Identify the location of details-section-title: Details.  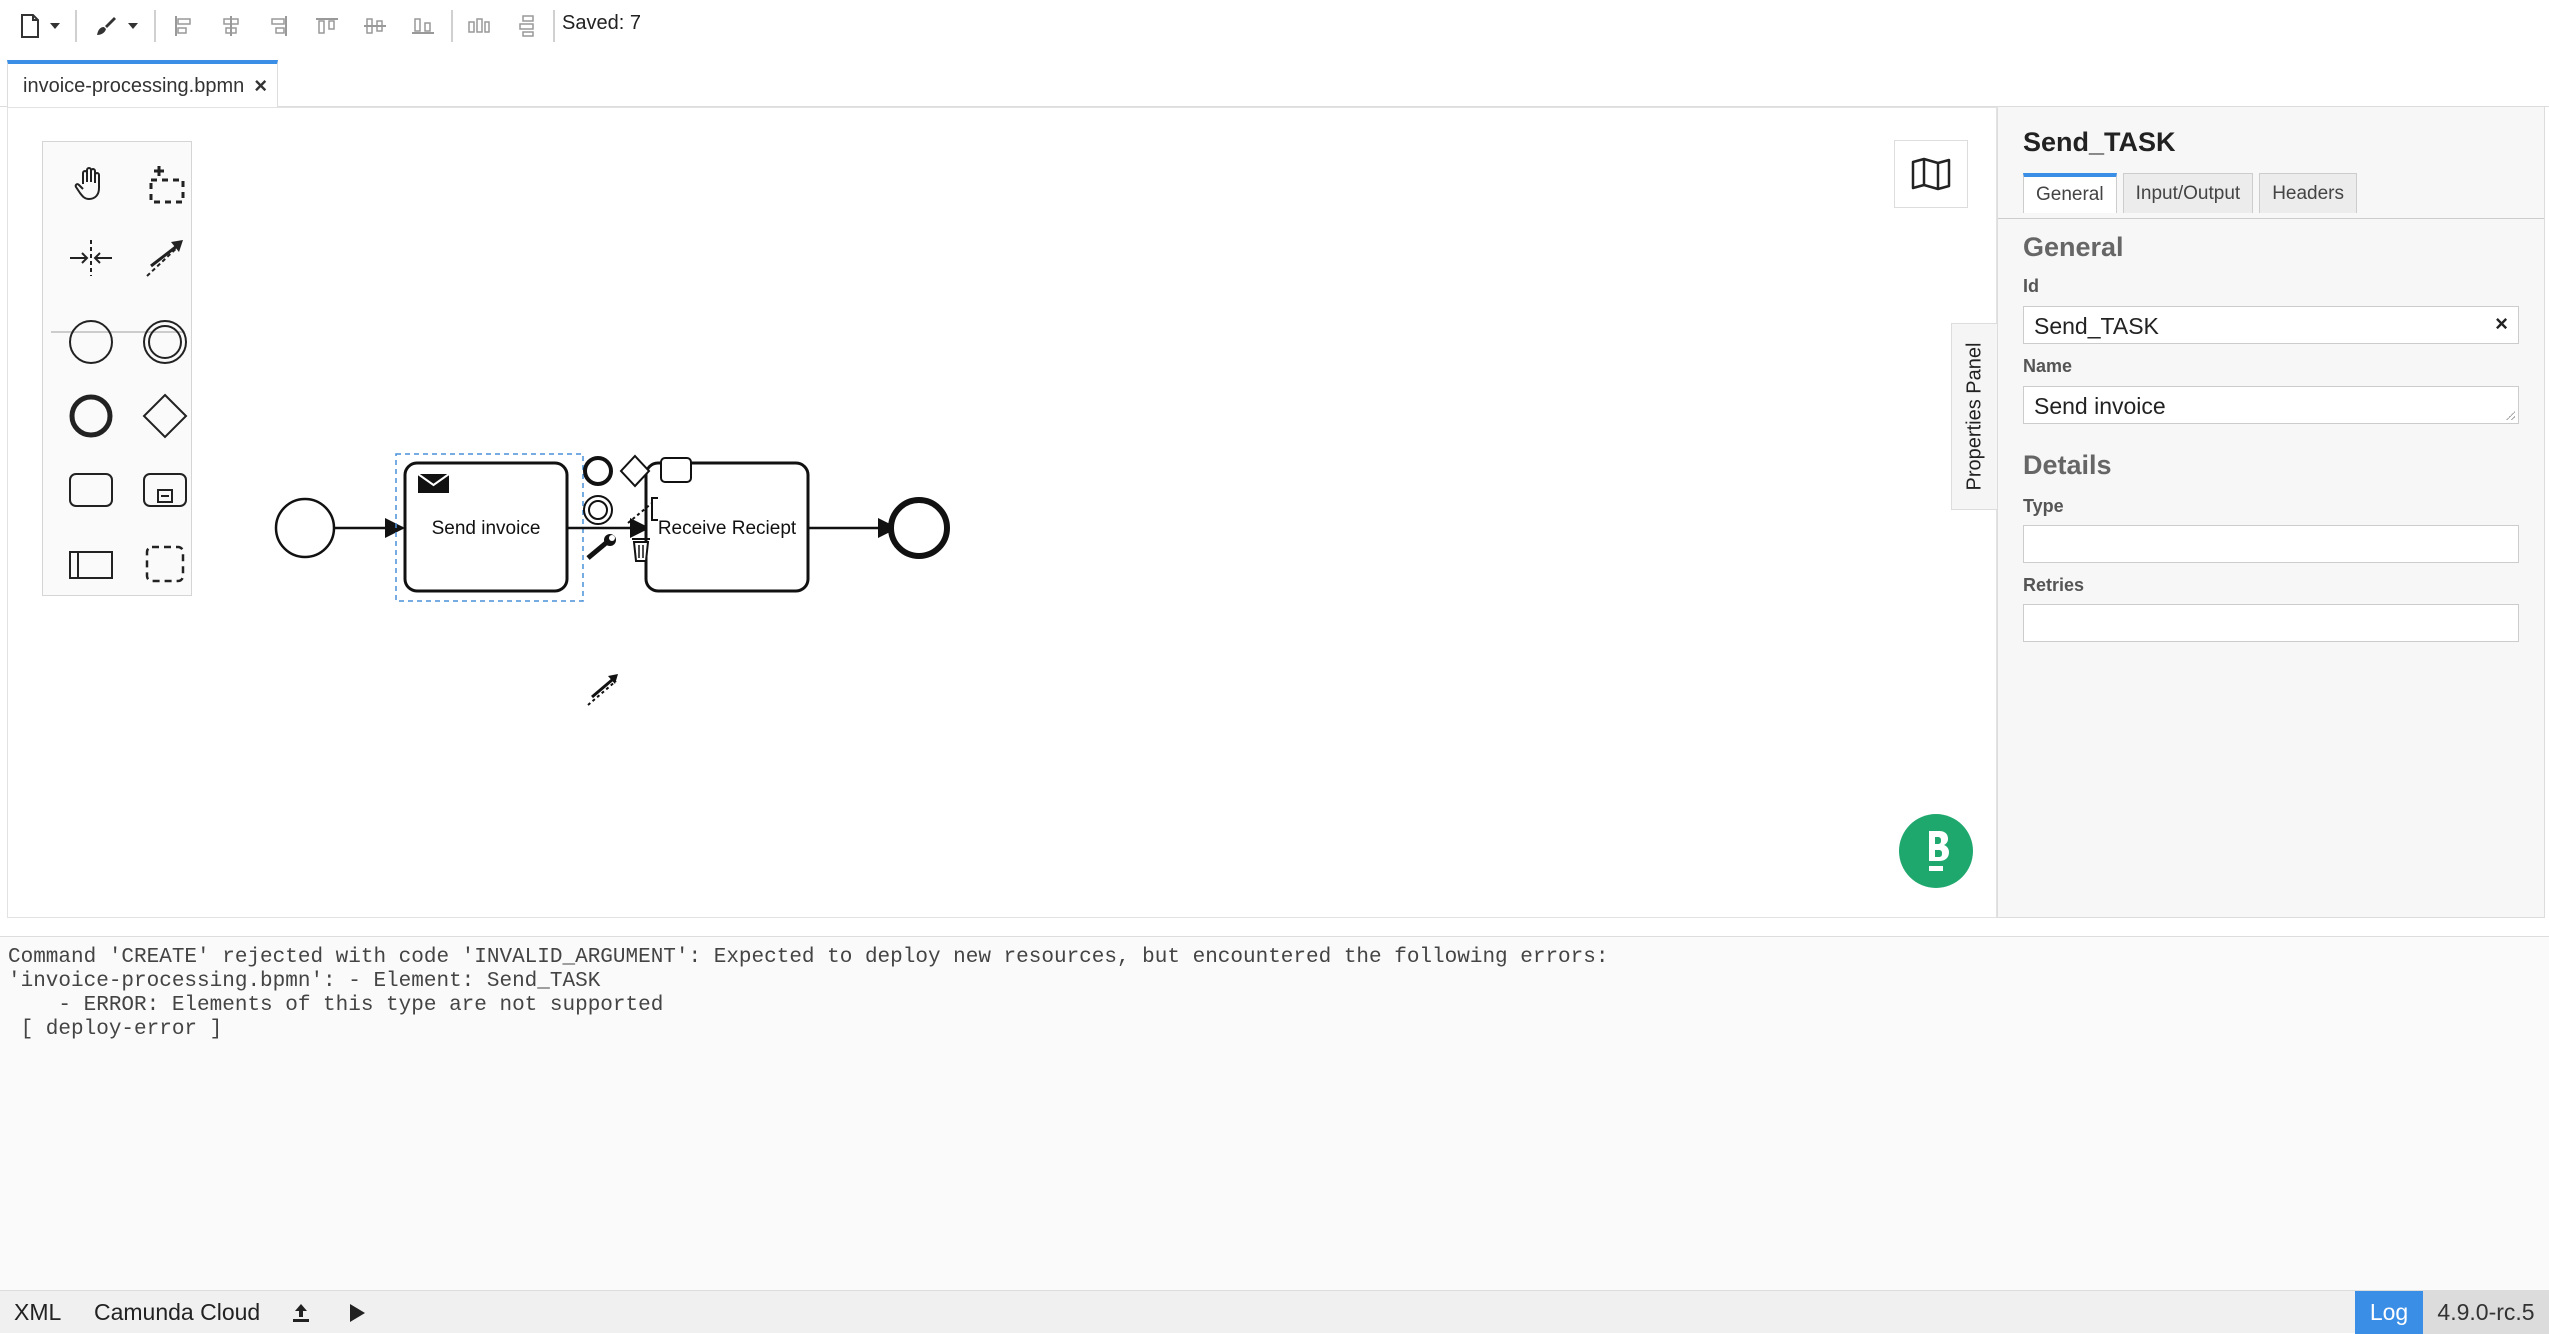
(2067, 465).